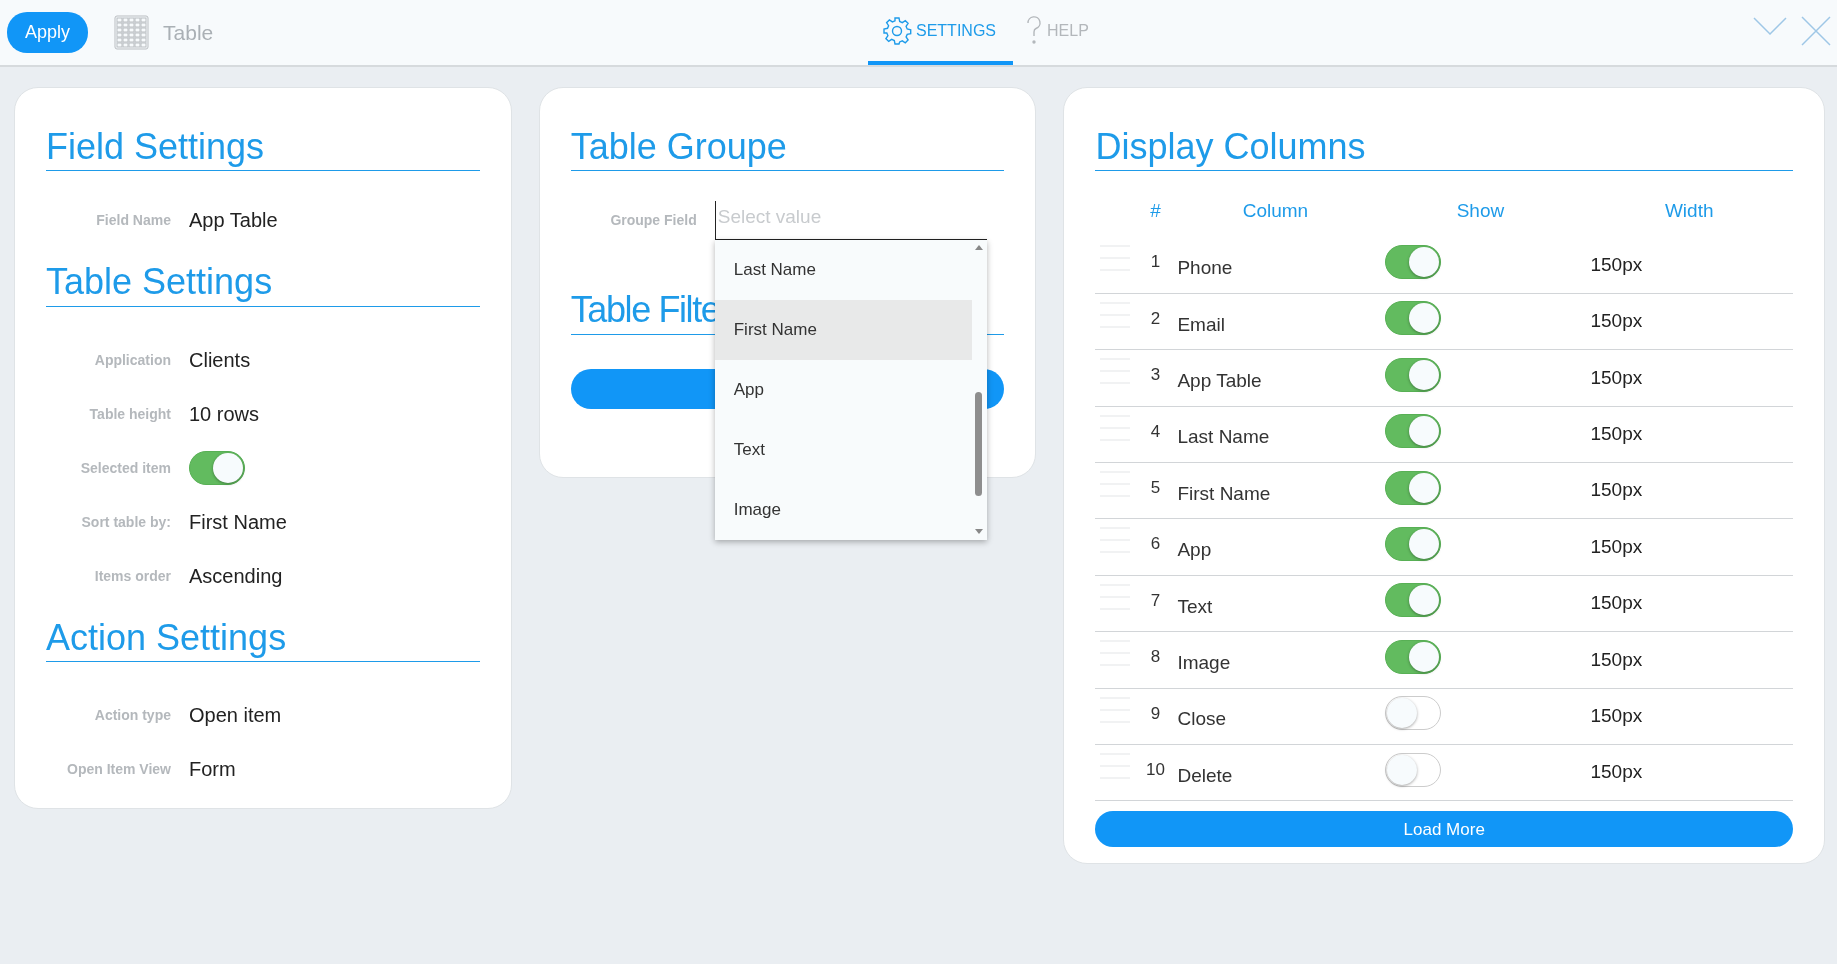  I want to click on column-name: Close, so click(1201, 719).